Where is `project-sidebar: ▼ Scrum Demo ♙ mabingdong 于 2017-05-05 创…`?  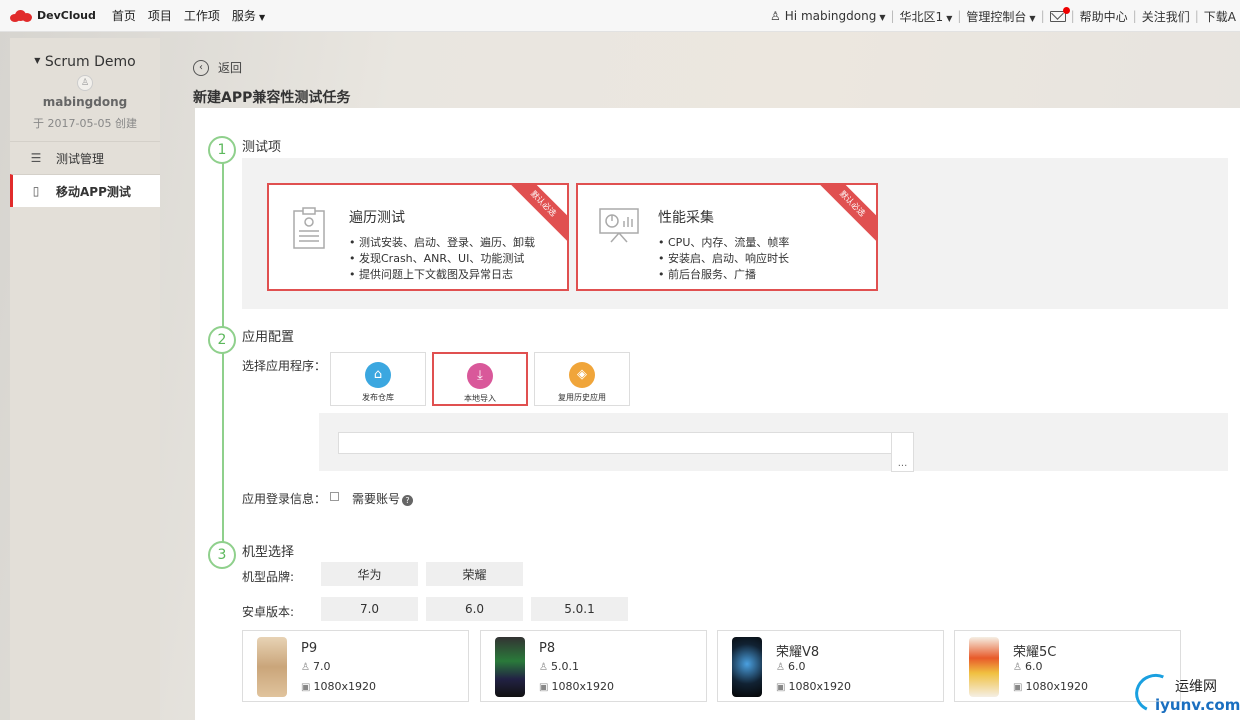 project-sidebar: ▼ Scrum Demo ♙ mabingdong 于 2017-05-05 创… is located at coordinates (85, 379).